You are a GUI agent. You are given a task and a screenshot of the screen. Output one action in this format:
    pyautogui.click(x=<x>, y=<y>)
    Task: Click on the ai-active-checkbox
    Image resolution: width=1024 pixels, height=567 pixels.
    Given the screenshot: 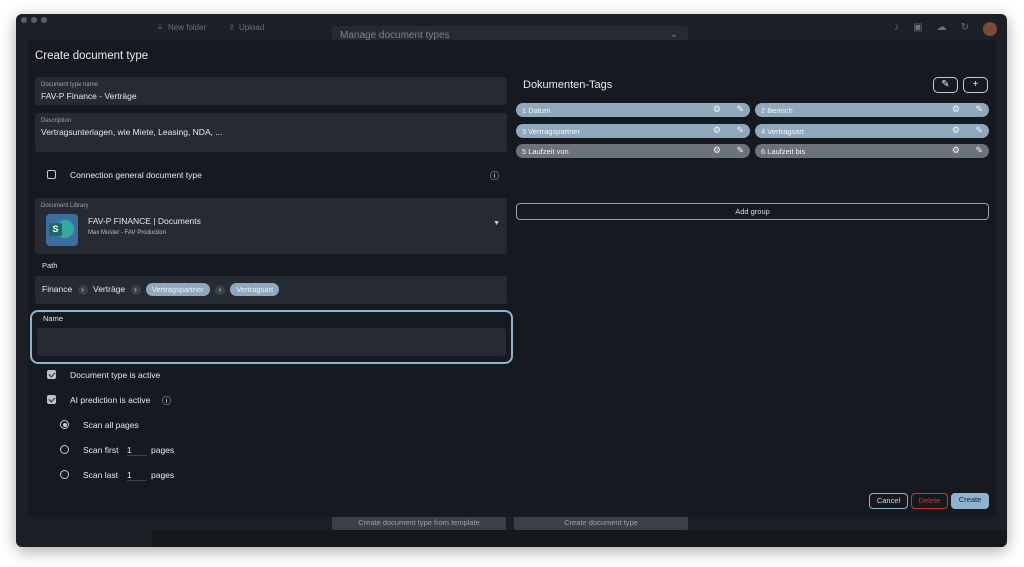 What is the action you would take?
    pyautogui.click(x=51, y=399)
    